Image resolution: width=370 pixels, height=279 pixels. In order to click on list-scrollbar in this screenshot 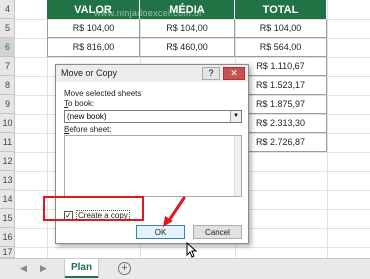, I will do `click(237, 166)`.